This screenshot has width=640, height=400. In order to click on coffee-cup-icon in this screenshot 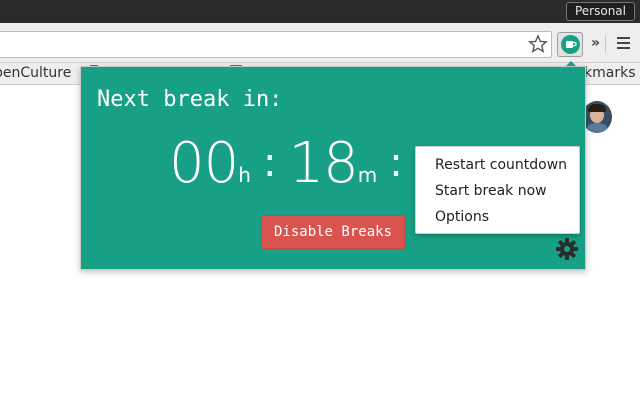, I will do `click(570, 44)`.